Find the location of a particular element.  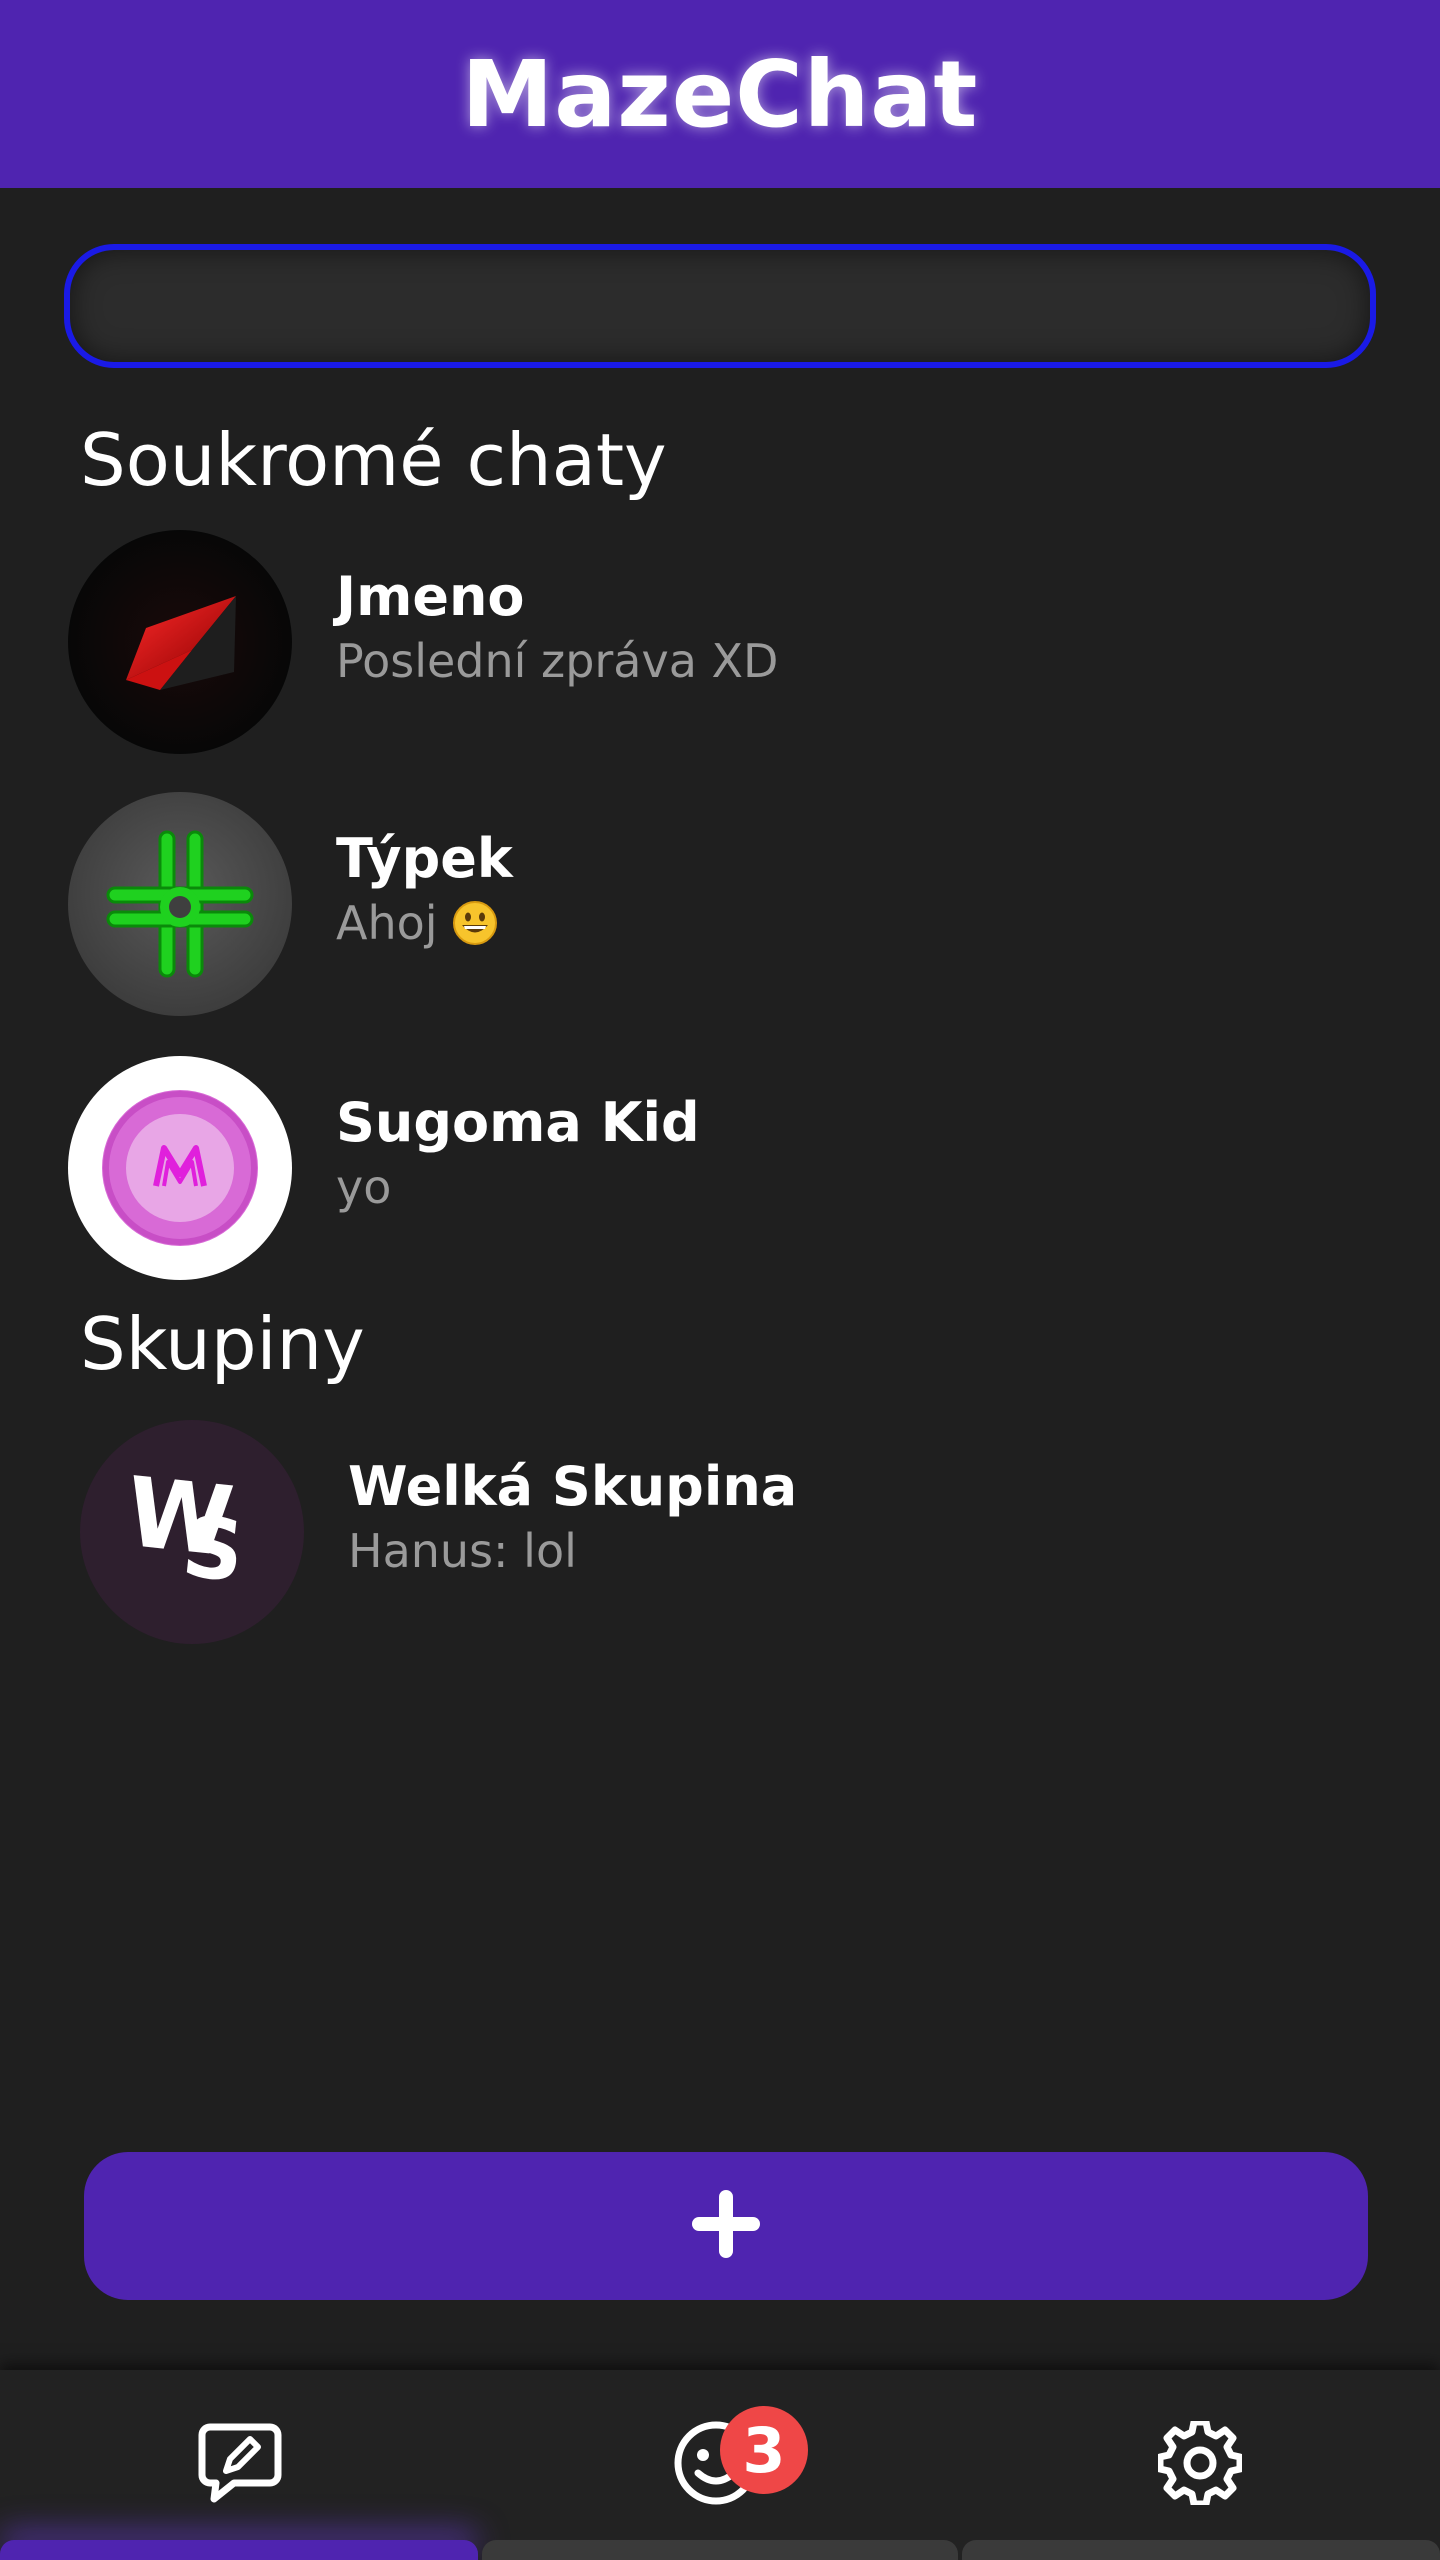

svg-text: S is located at coordinates (213, 1549).